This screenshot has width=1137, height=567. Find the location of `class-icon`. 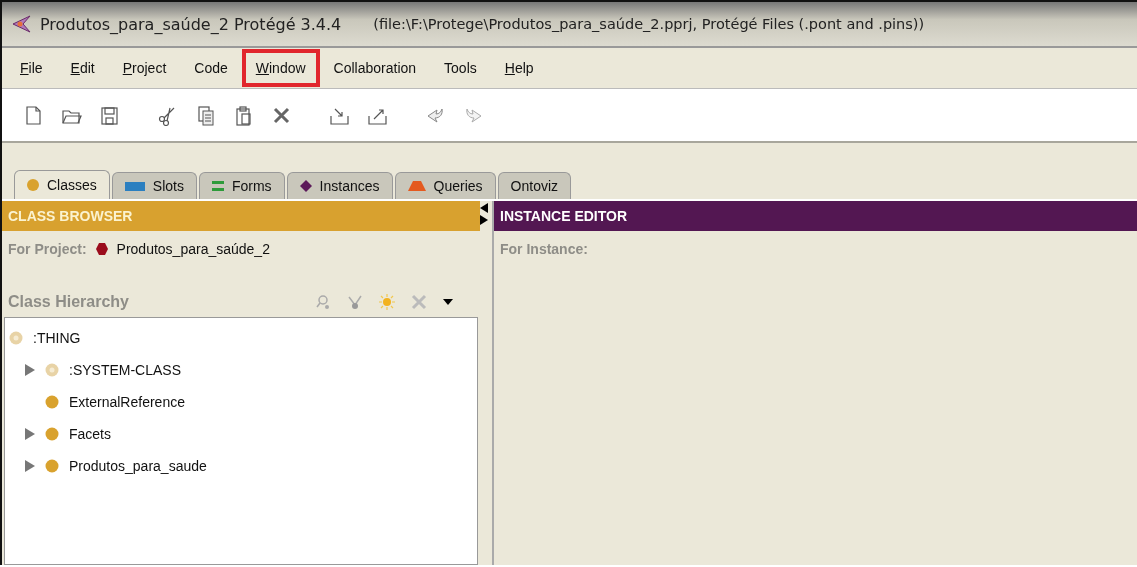

class-icon is located at coordinates (33, 185).